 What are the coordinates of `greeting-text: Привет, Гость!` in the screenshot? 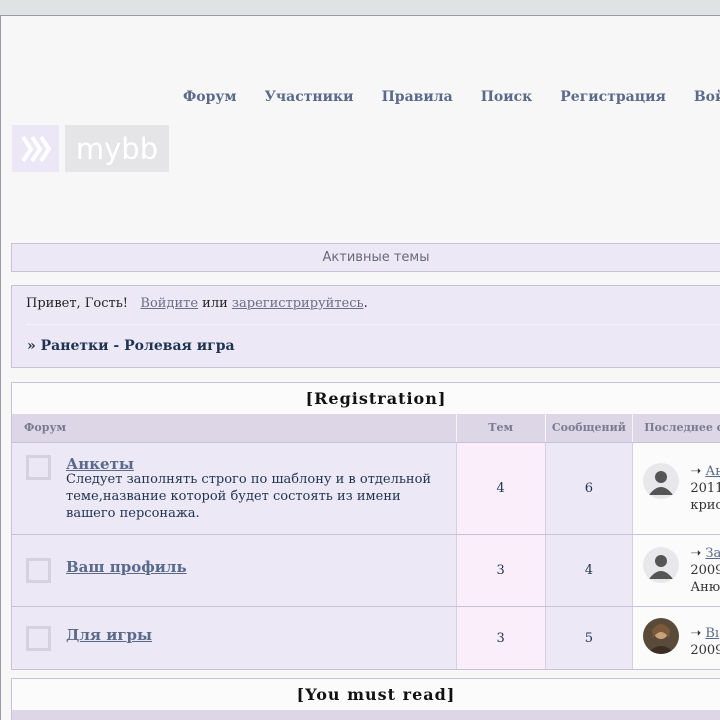 It's located at (77, 303).